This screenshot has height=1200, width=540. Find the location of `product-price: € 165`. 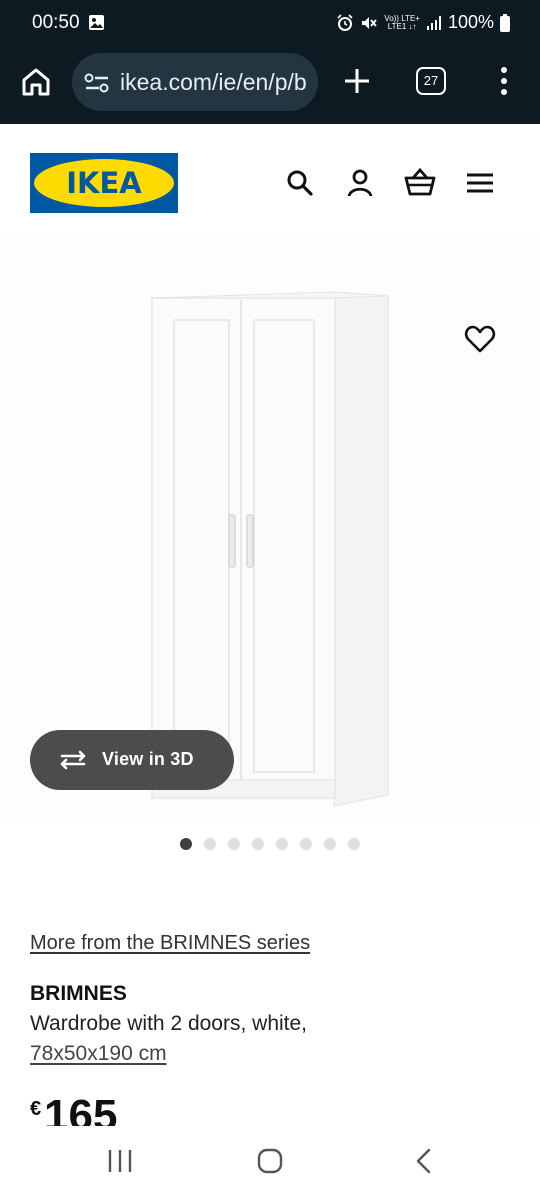

product-price: € 165 is located at coordinates (180, 1109).